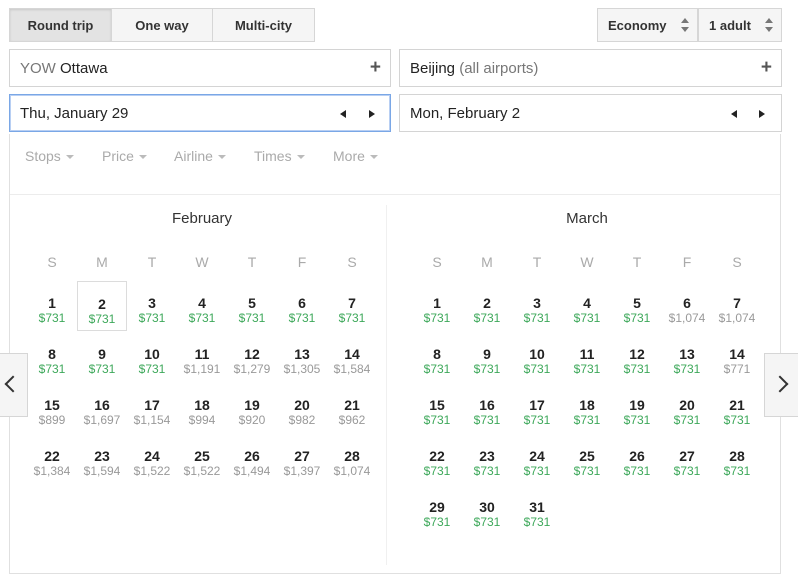 The height and width of the screenshot is (574, 798). Describe the element at coordinates (200, 68) in the screenshot. I see `origin-input: YOW Ottawa +` at that location.